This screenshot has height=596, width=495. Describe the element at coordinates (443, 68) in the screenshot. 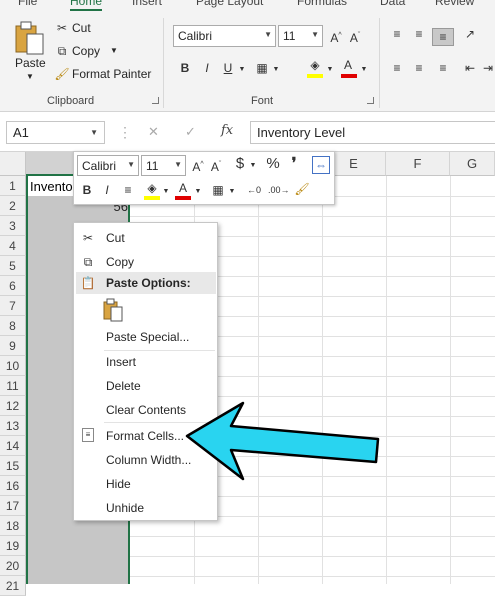

I see `align-right-icon: ≡` at that location.